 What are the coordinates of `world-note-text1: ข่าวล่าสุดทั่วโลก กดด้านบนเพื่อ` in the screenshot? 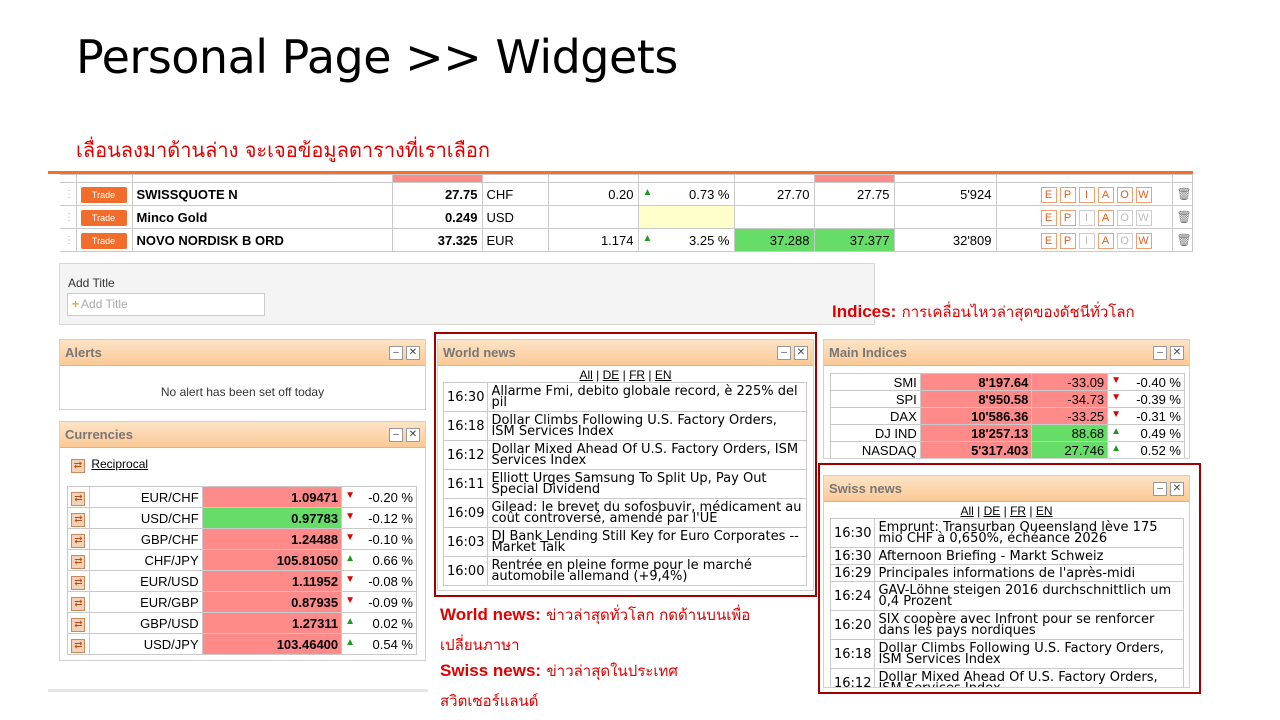 It's located at (648, 615).